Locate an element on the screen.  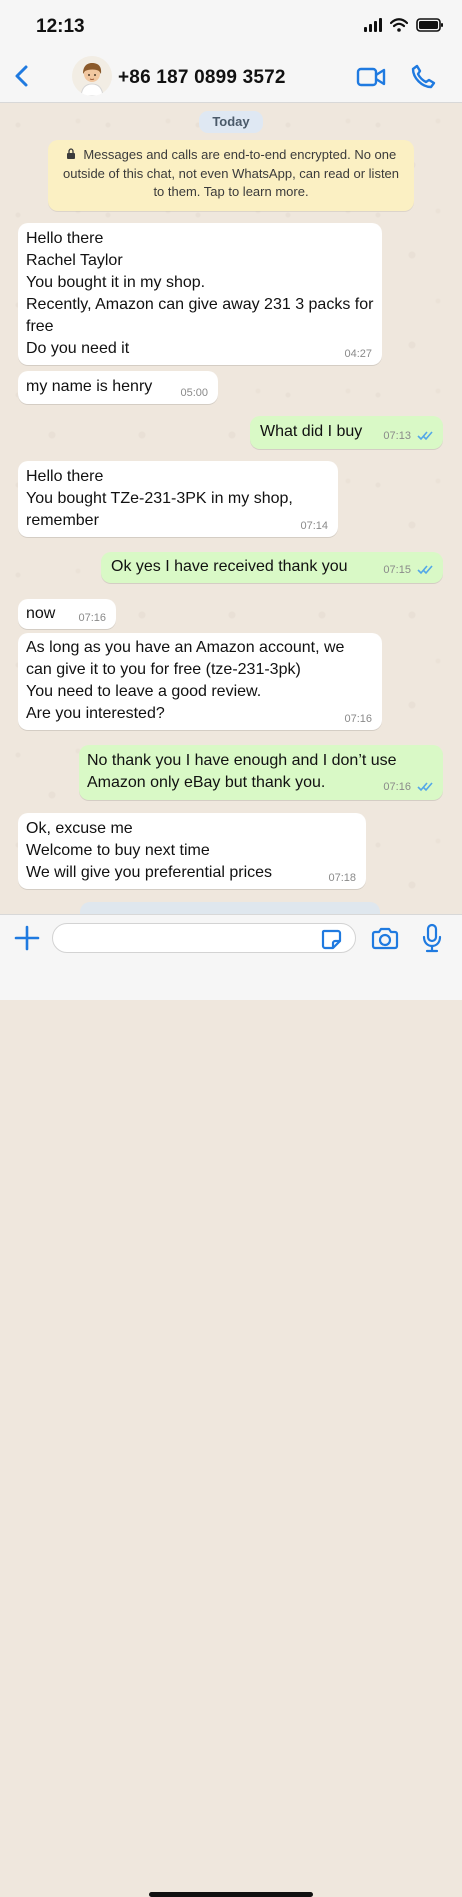
message-bubble: my name is henry 05:00 is located at coordinates (118, 387).